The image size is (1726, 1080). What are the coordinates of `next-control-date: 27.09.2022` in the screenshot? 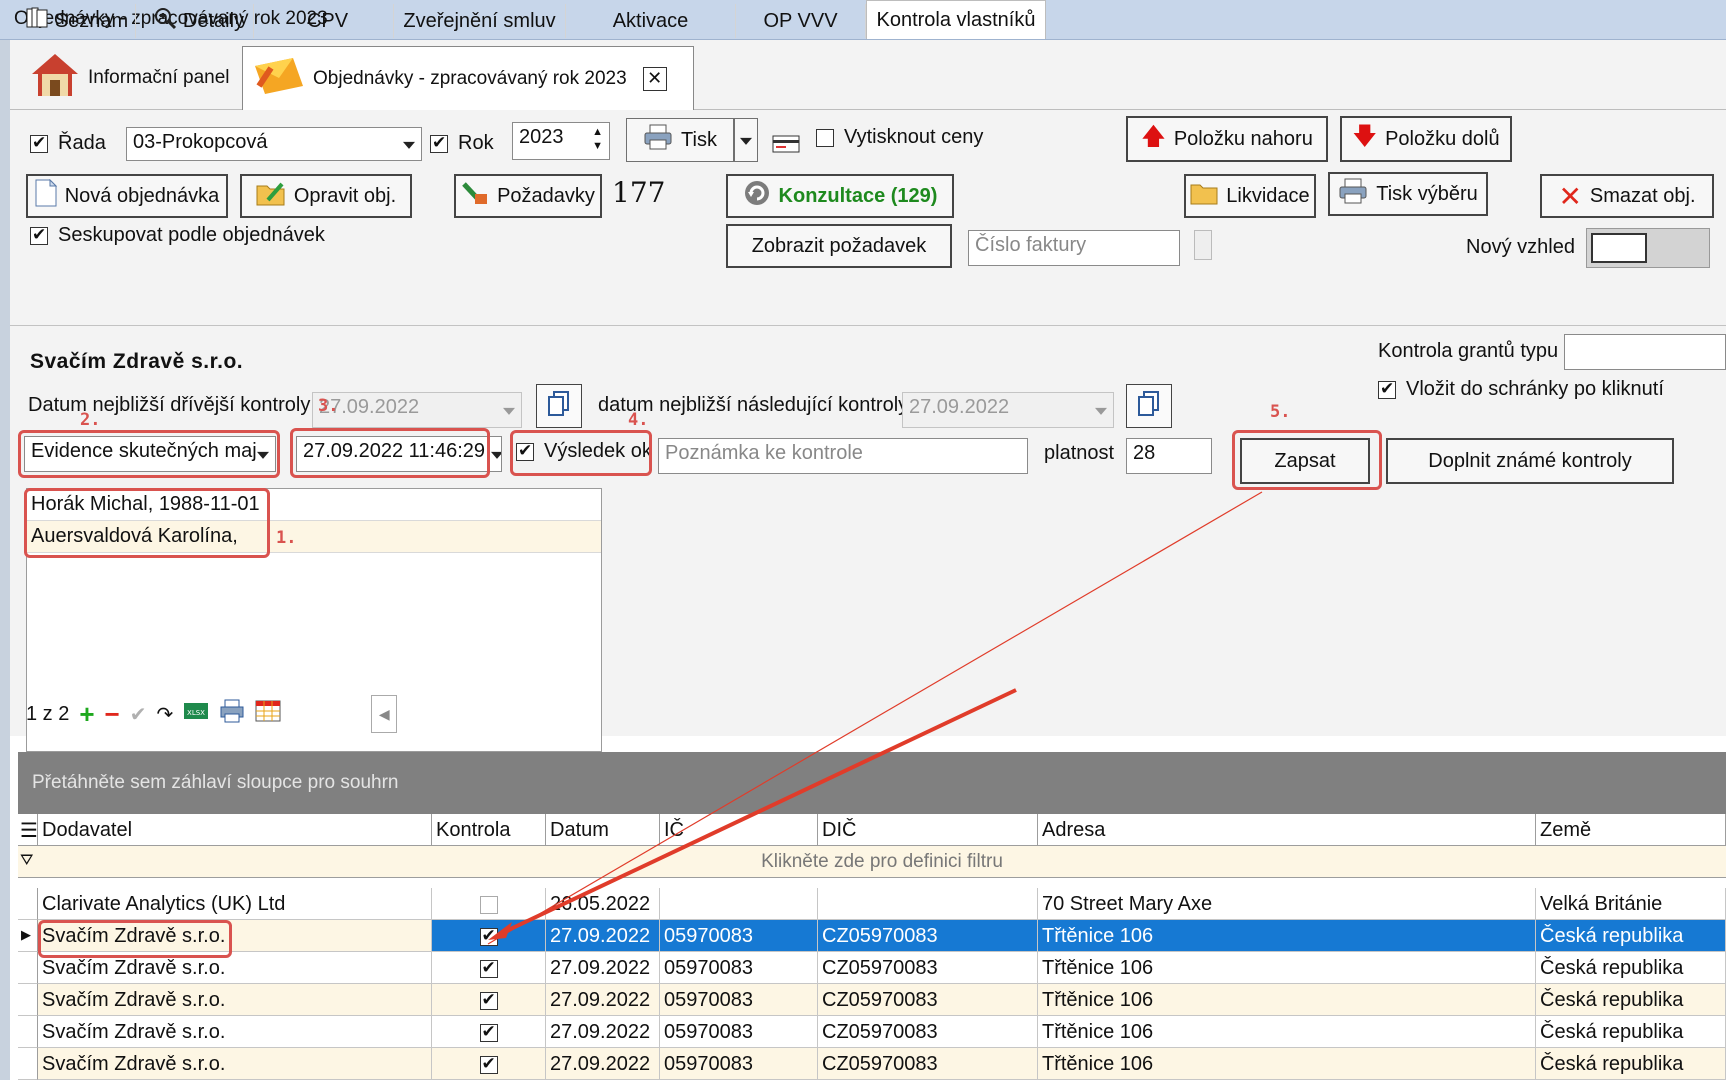 It's located at (1008, 410).